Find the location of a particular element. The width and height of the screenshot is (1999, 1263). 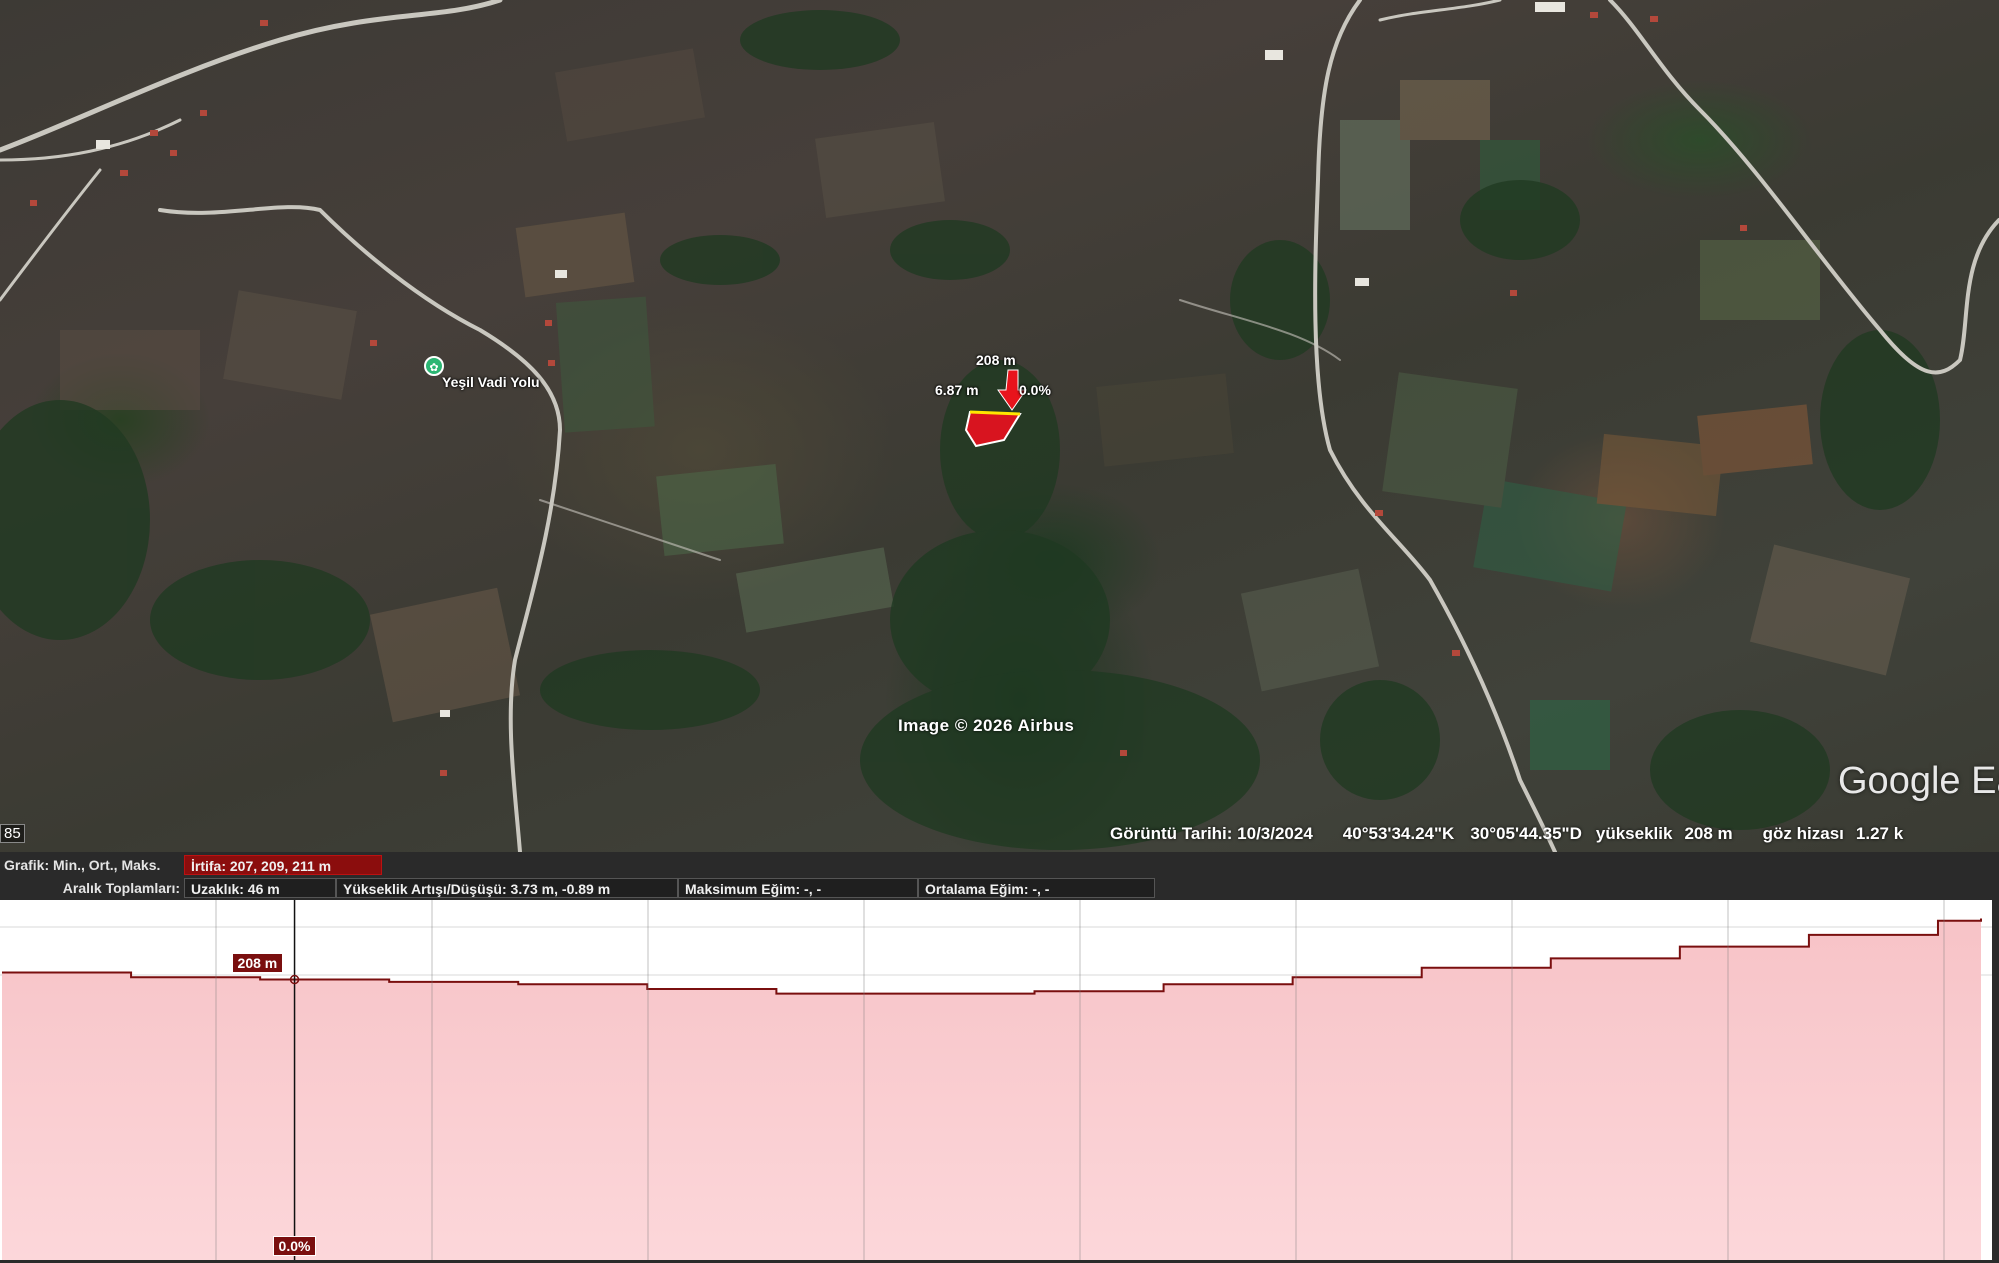

max-slope-value: Maksimum Eğim: -, - is located at coordinates (798, 888).